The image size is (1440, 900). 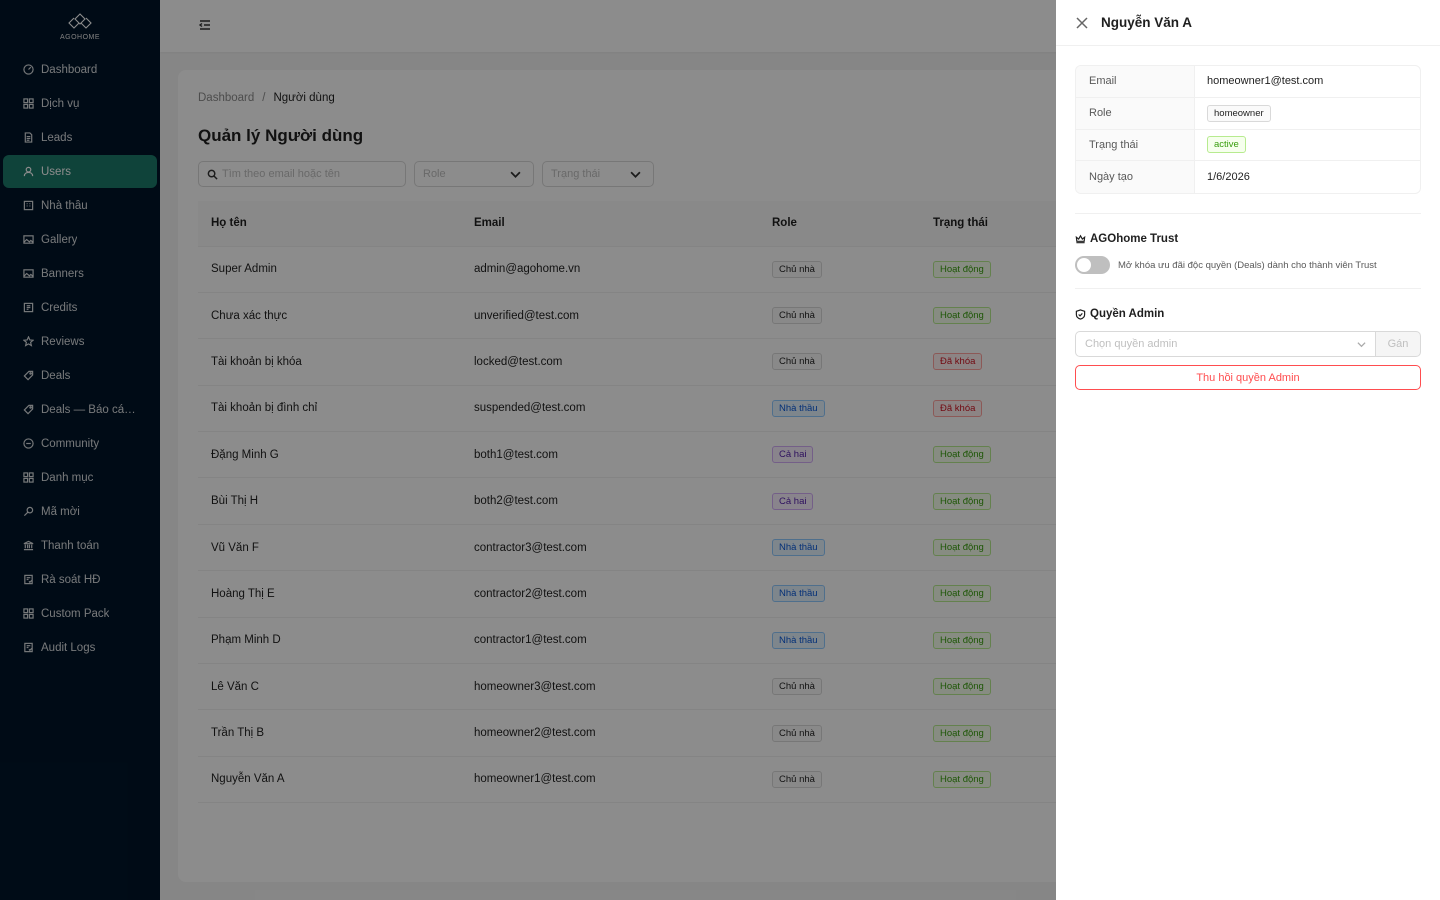 I want to click on description-row: Ngày tạo 1/6/2026, so click(x=1248, y=177).